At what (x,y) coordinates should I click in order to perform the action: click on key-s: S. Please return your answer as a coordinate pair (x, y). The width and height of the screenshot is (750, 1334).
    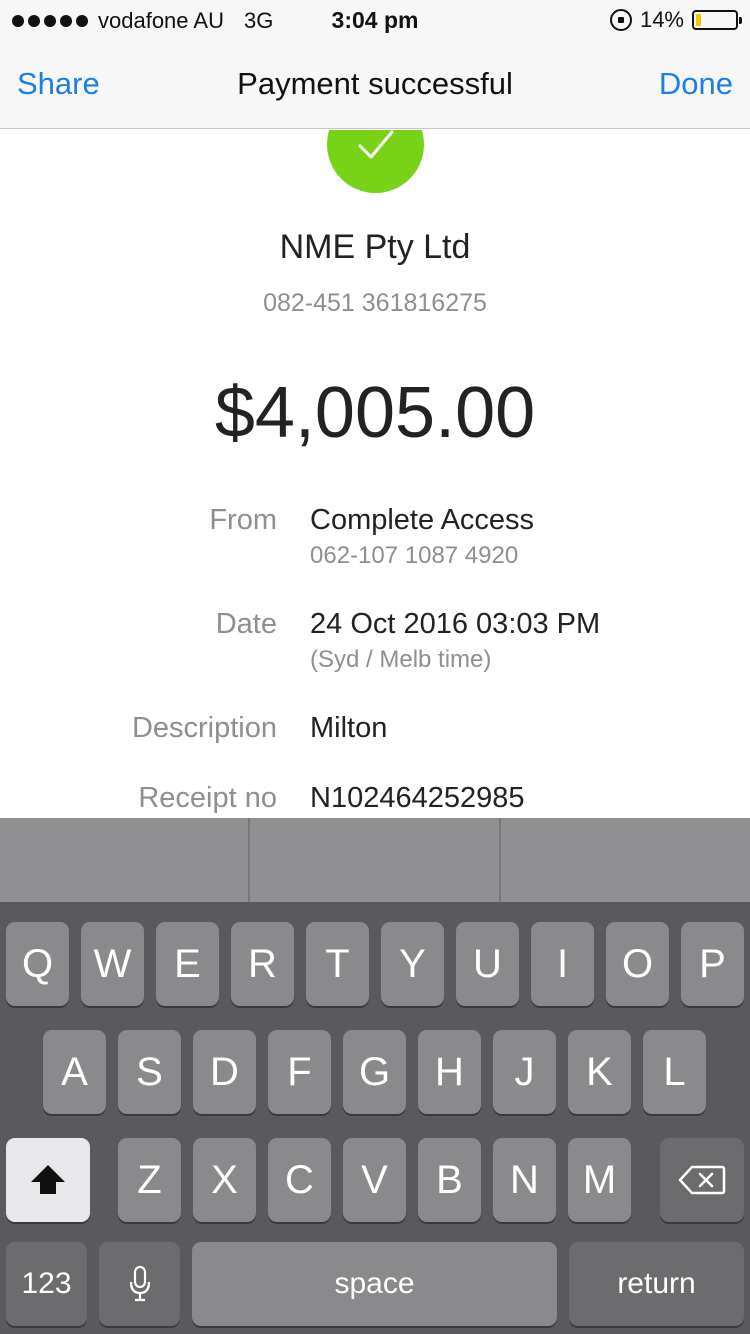
    Looking at the image, I should click on (149, 1072).